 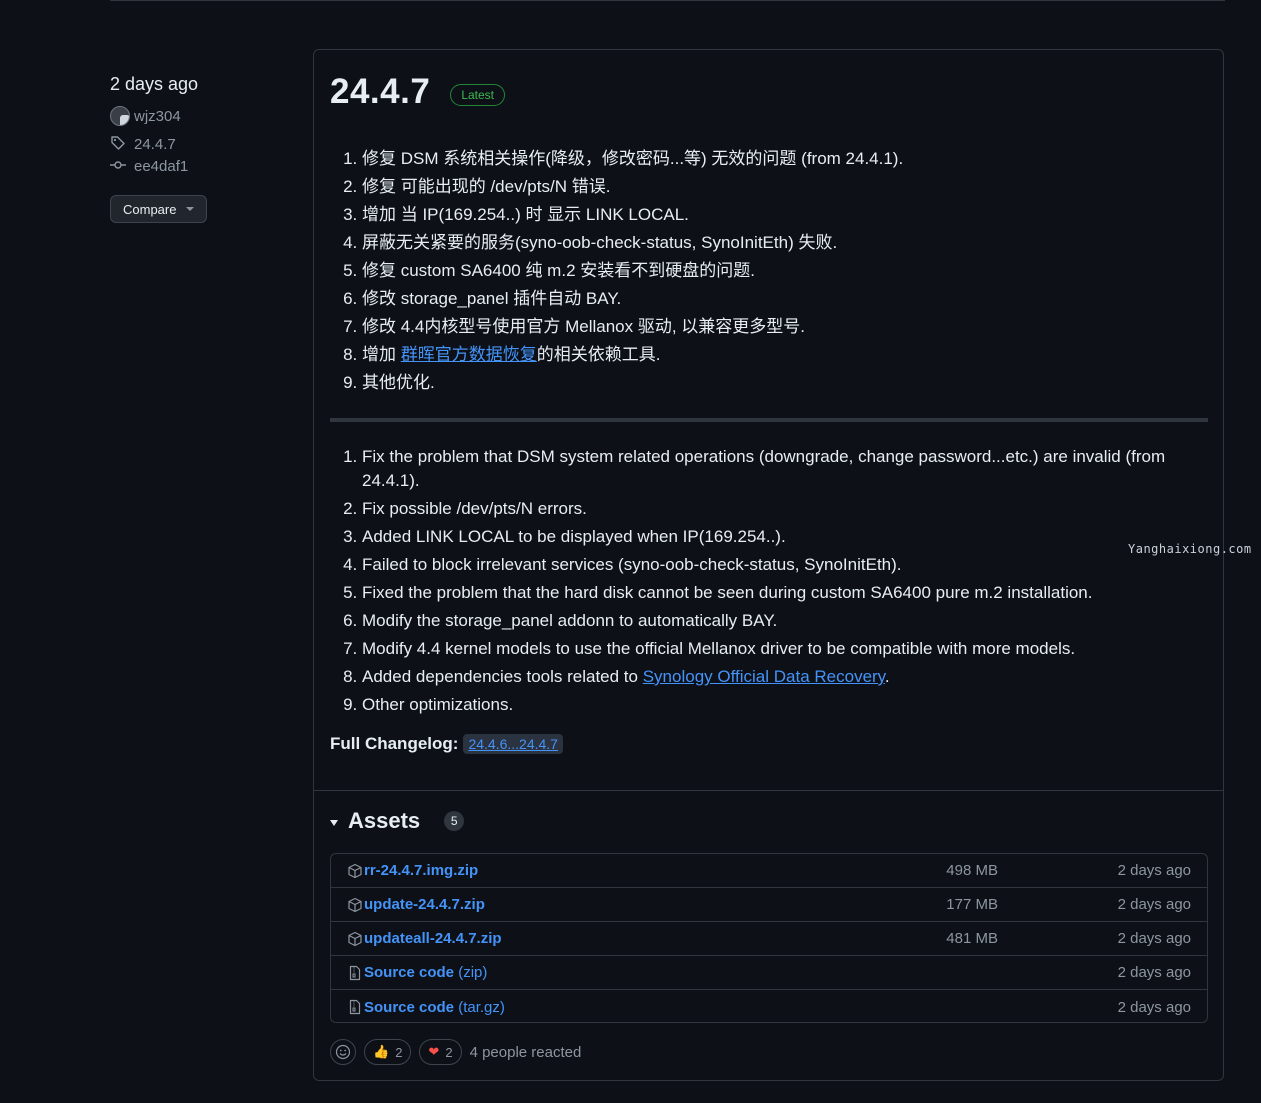 I want to click on item-text: ., so click(x=887, y=676).